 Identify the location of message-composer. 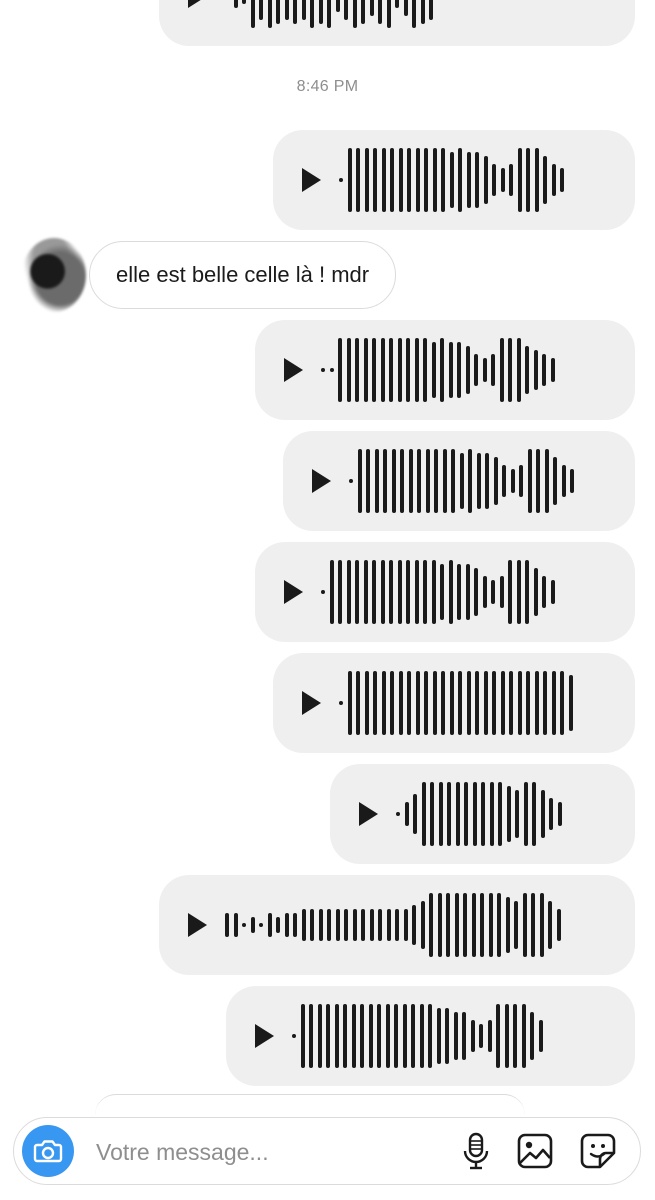
(327, 1151).